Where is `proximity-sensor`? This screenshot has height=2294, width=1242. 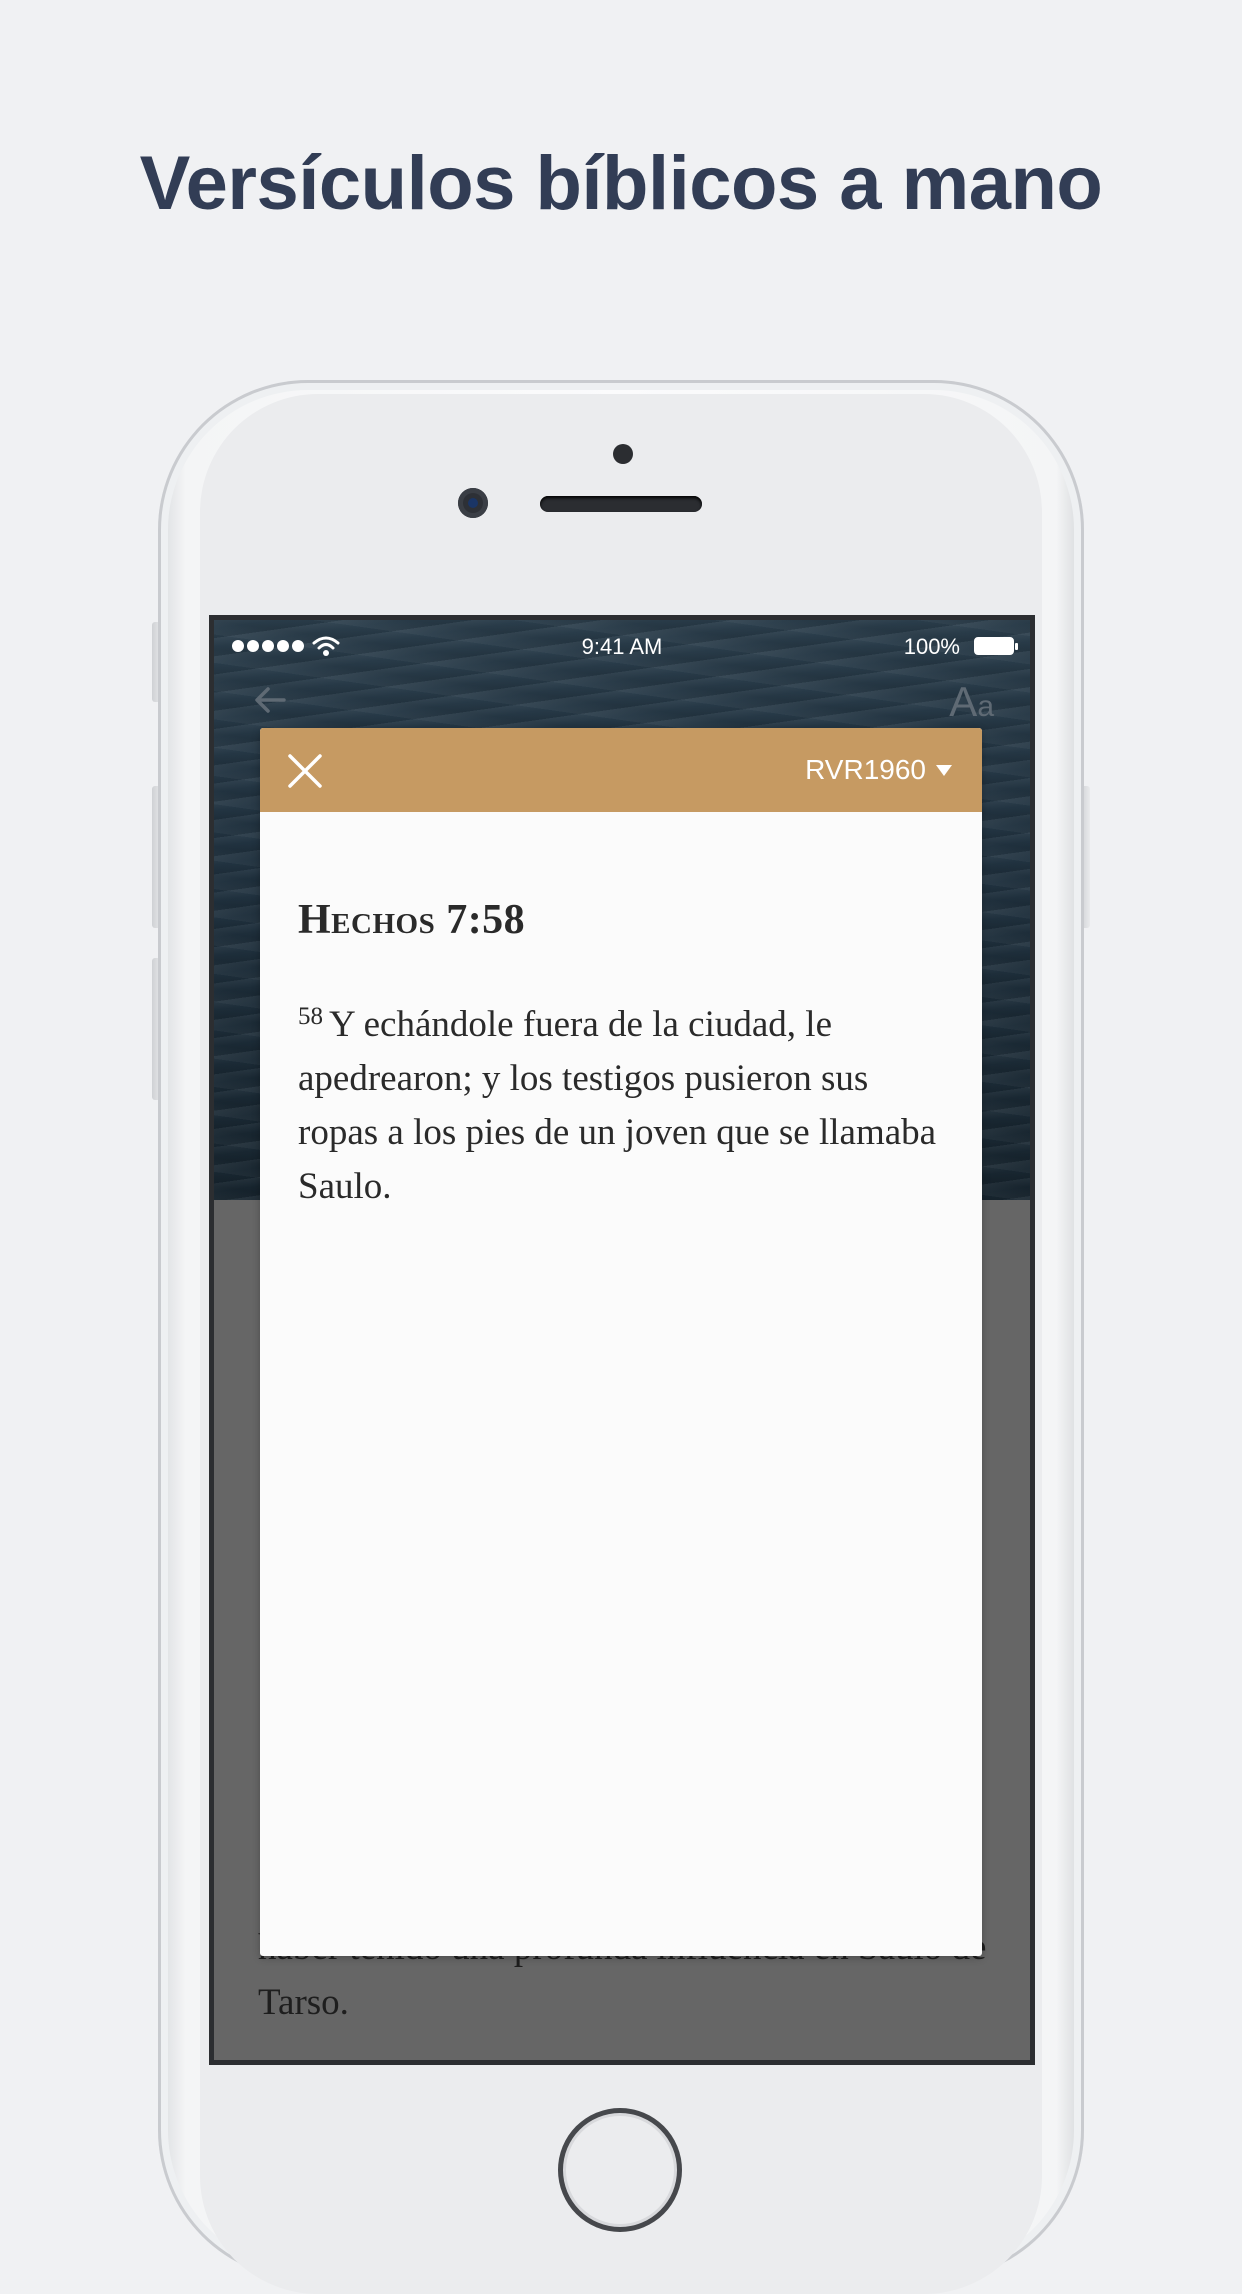
proximity-sensor is located at coordinates (623, 454).